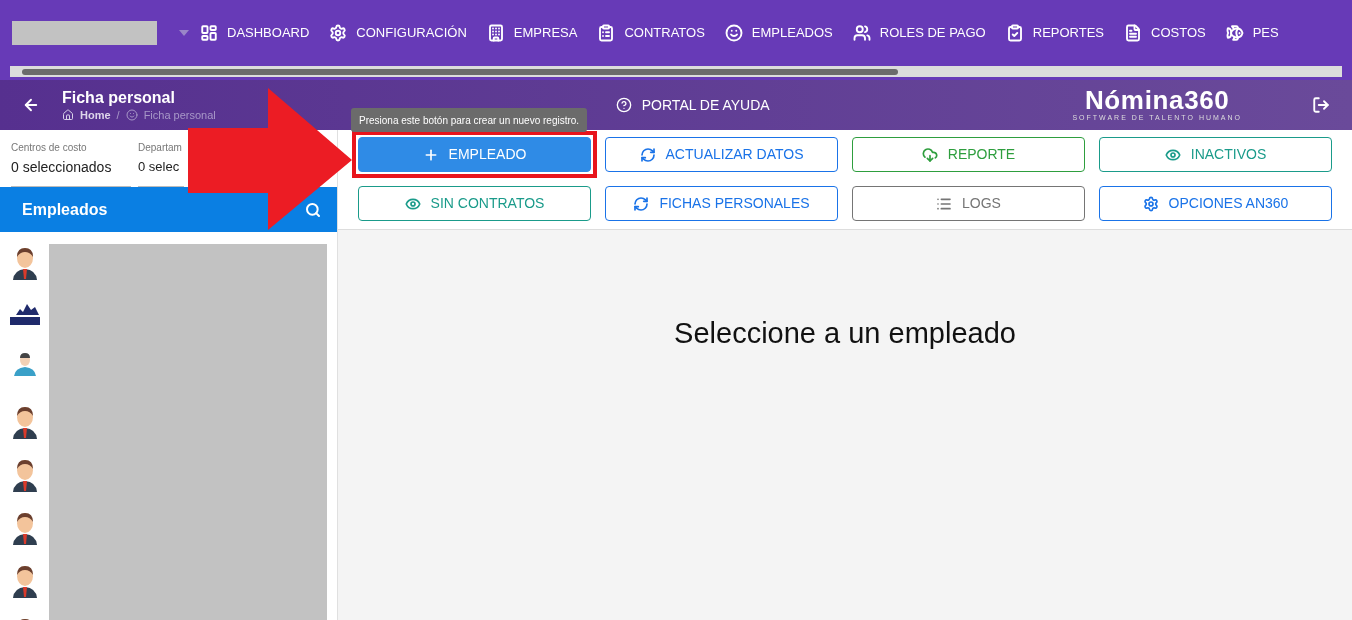  I want to click on action-button: OPCIONES AN360, so click(1215, 203).